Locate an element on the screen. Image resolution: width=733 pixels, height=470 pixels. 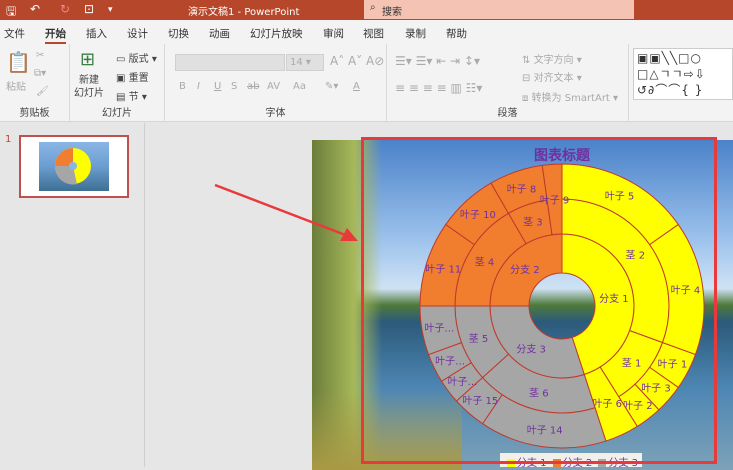
text-direction-label: 文字方向 is located at coordinates (553, 60).